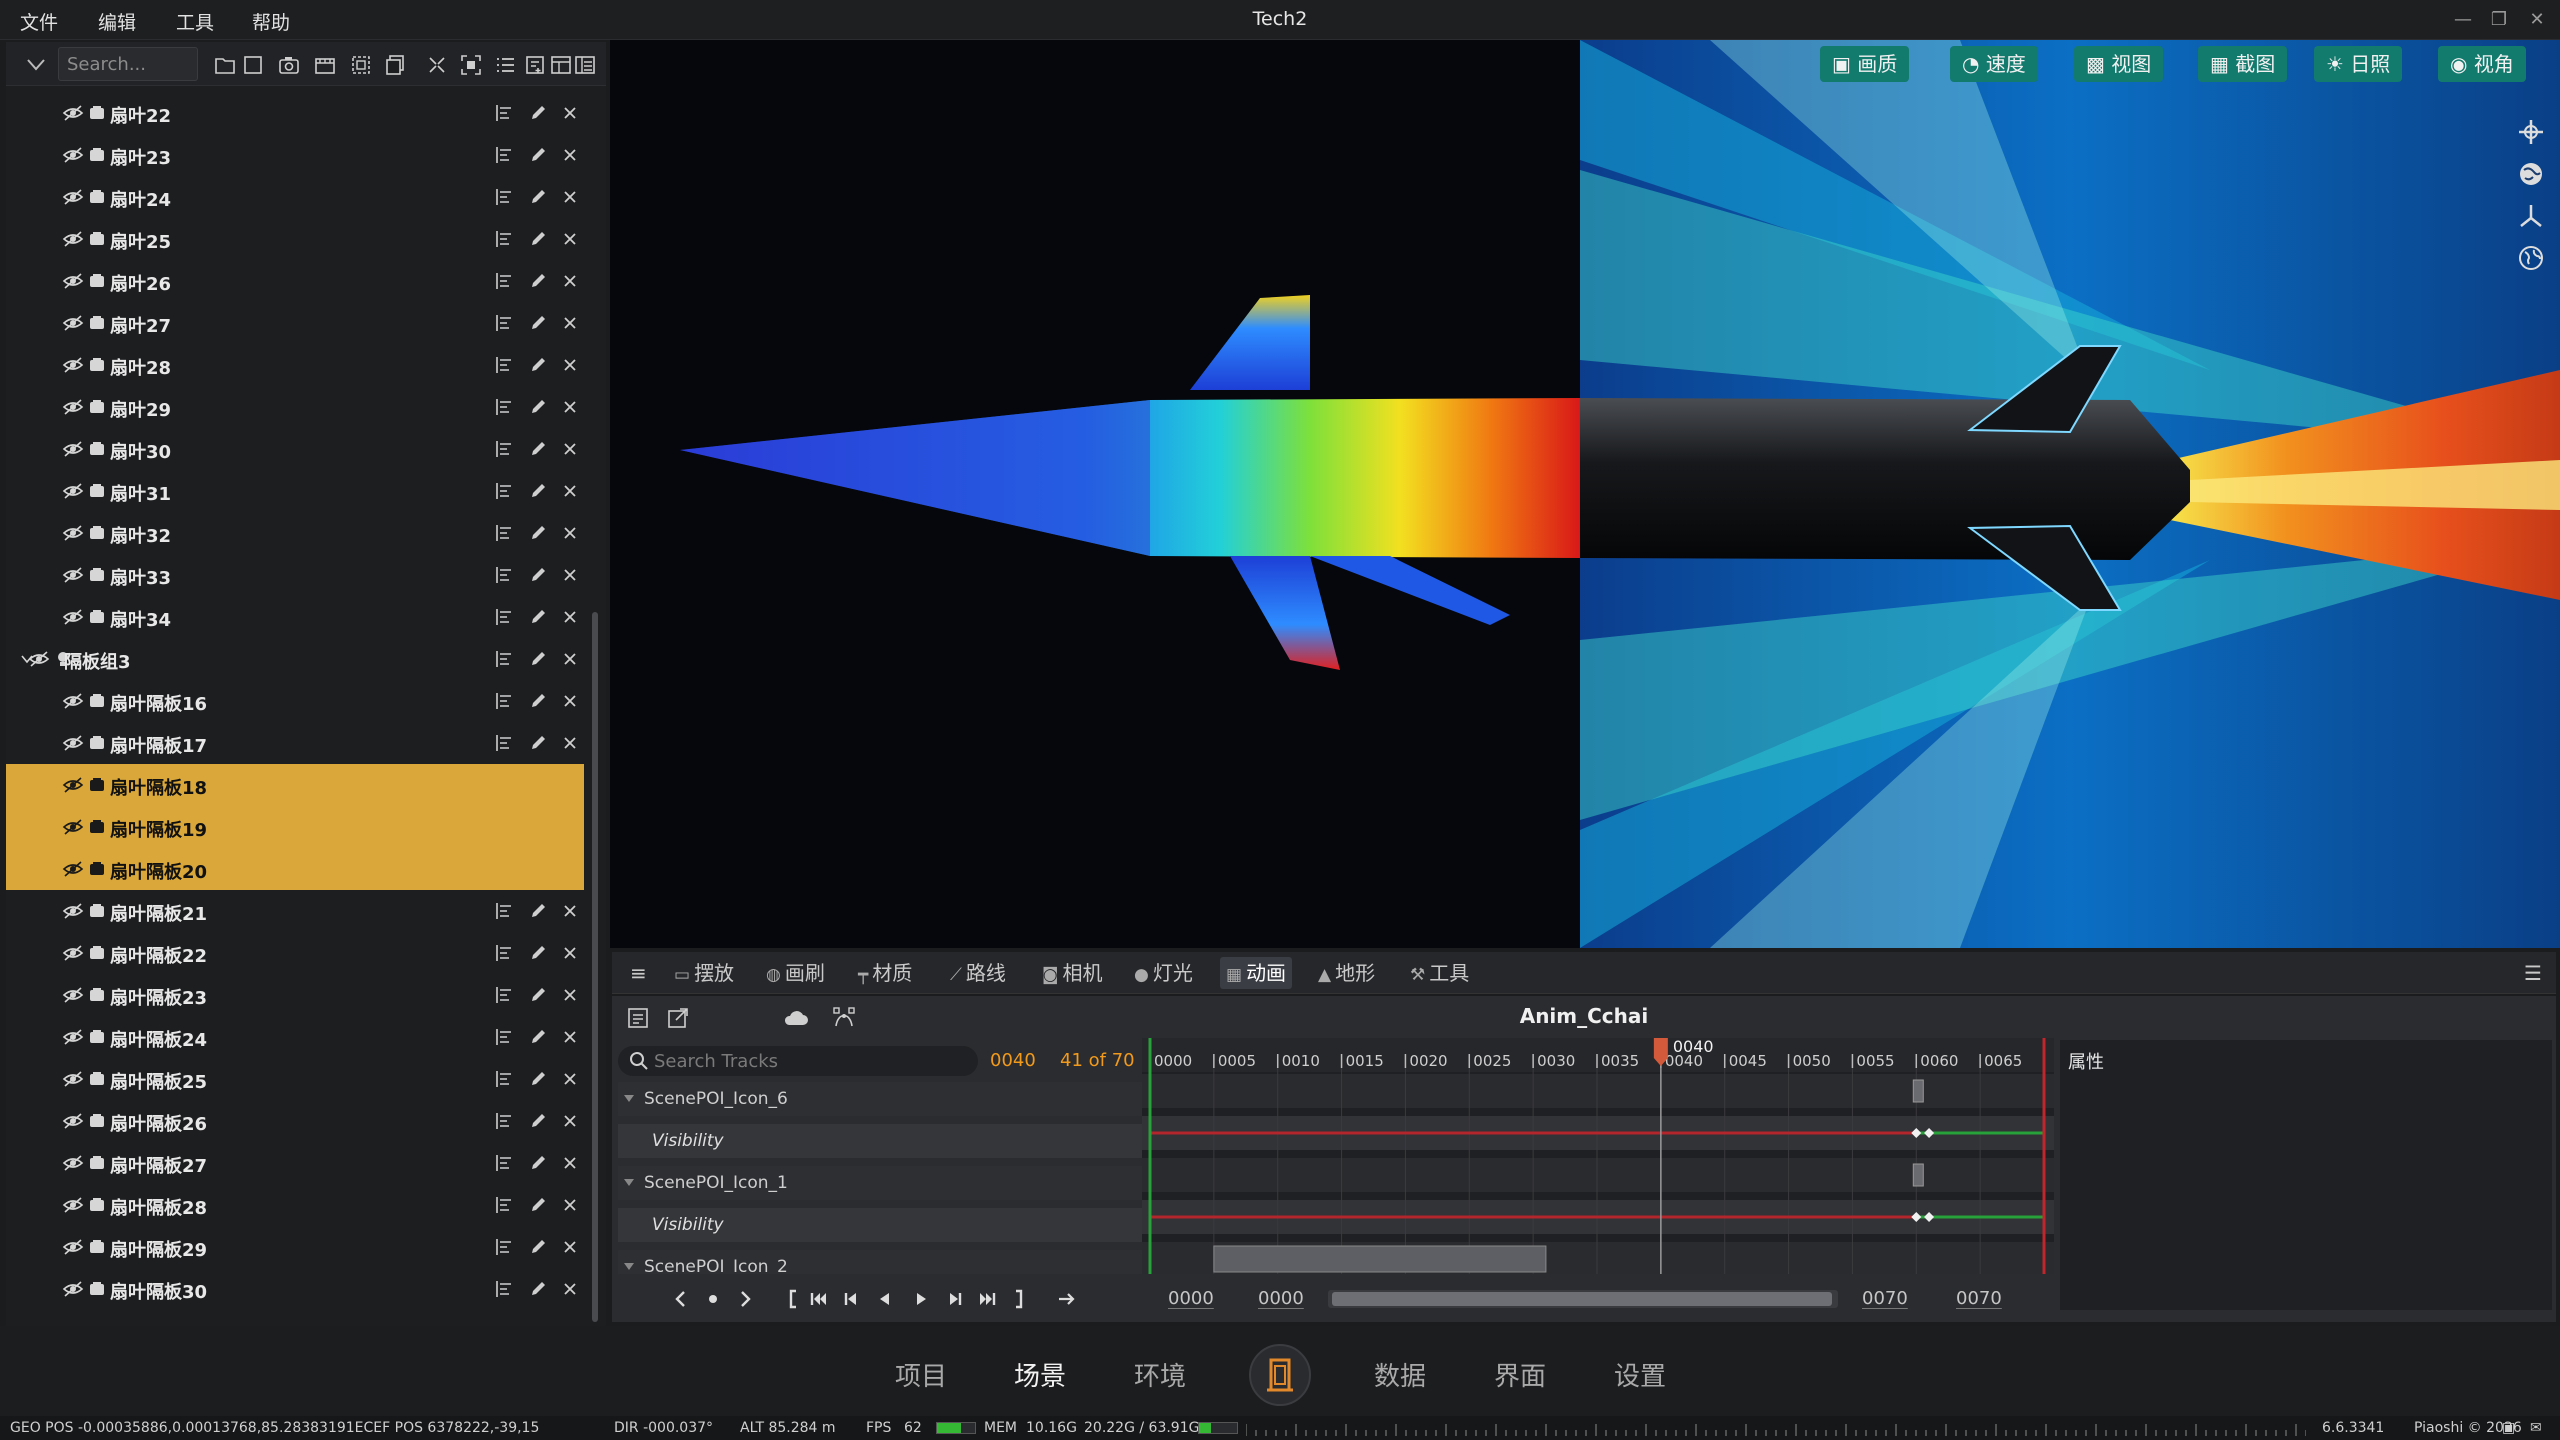 The height and width of the screenshot is (1440, 2560). I want to click on menu-file: 文件, so click(39, 21).